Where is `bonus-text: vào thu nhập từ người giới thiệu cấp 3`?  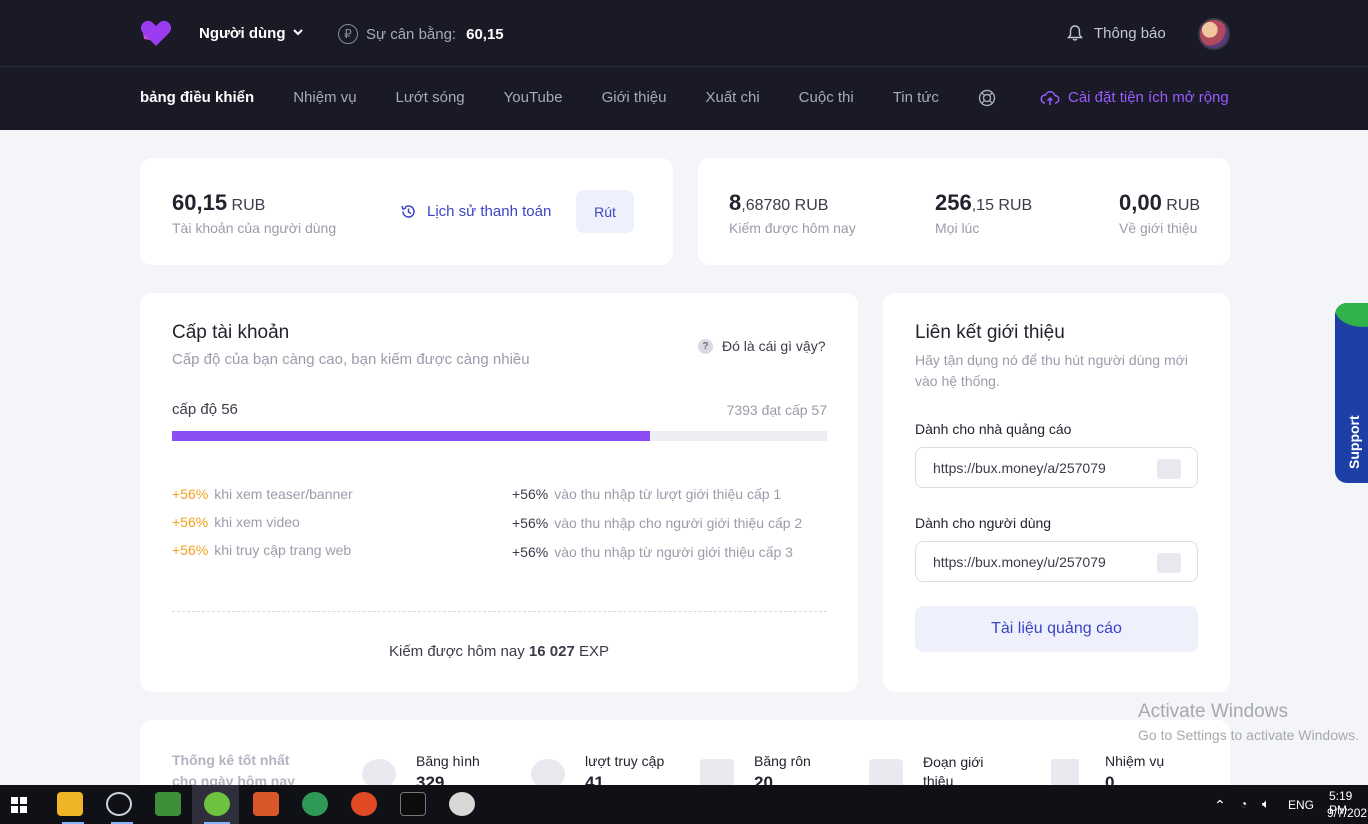
bonus-text: vào thu nhập từ người giới thiệu cấp 3 is located at coordinates (673, 552).